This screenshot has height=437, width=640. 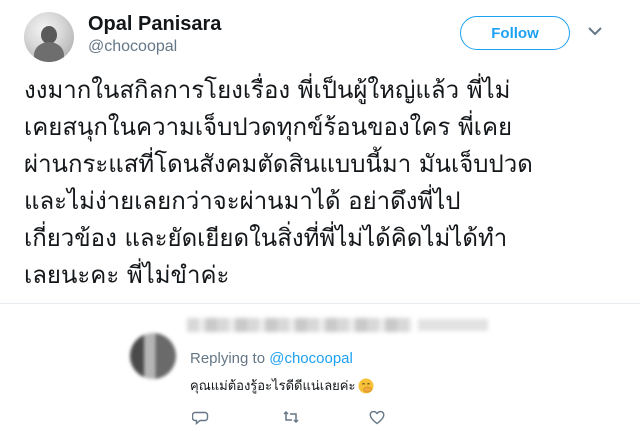 I want to click on replying-to-mention: @chocoopal, so click(x=311, y=358).